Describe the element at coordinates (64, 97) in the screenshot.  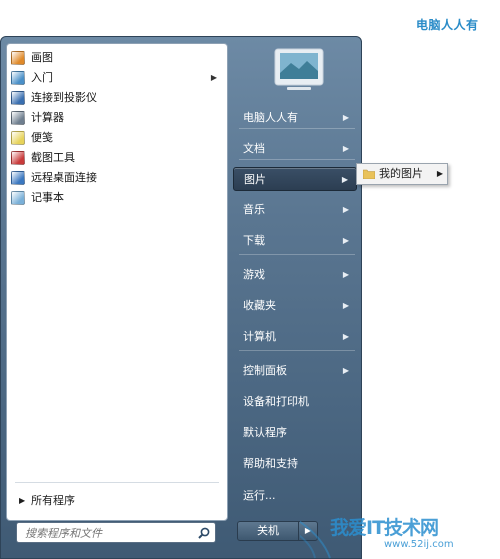
I see `program-item-label: 连接到投影仪` at that location.